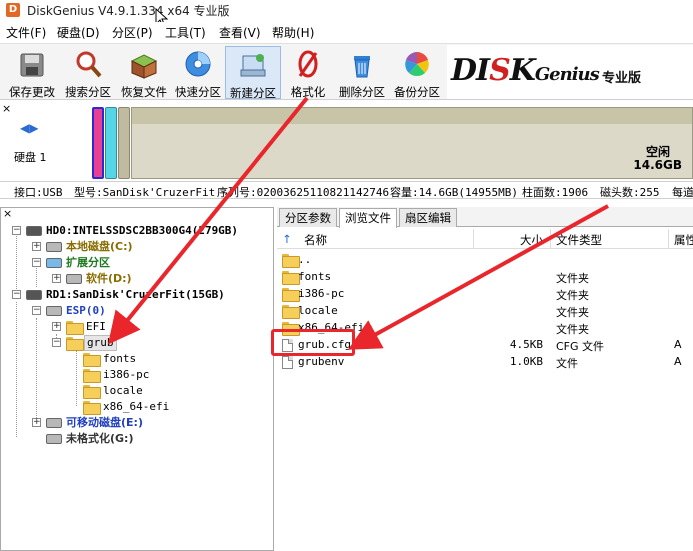  What do you see at coordinates (135, 294) in the screenshot?
I see `tree-label: RD1:SanDisk'CruzerFit(15GB)` at bounding box center [135, 294].